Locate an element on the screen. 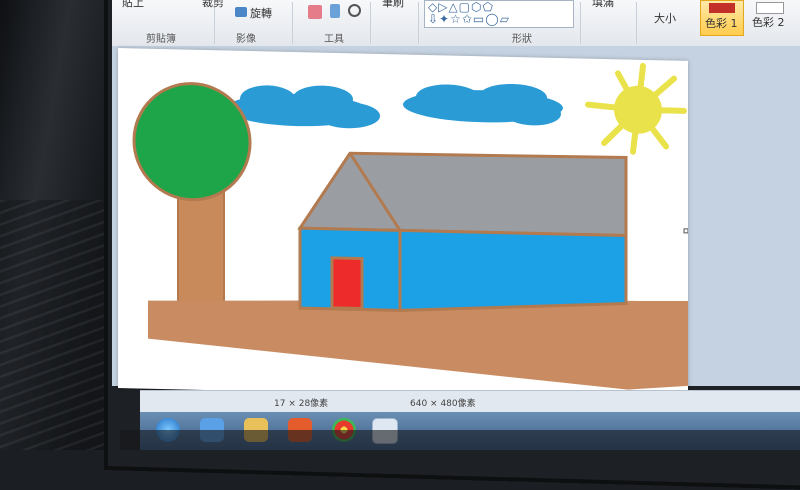  paste-button: 貼上 is located at coordinates (133, 5).